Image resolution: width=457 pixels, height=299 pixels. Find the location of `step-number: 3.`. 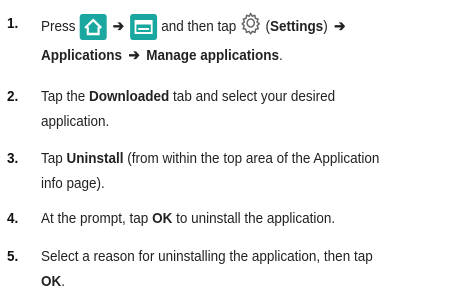

step-number: 3. is located at coordinates (13, 158).